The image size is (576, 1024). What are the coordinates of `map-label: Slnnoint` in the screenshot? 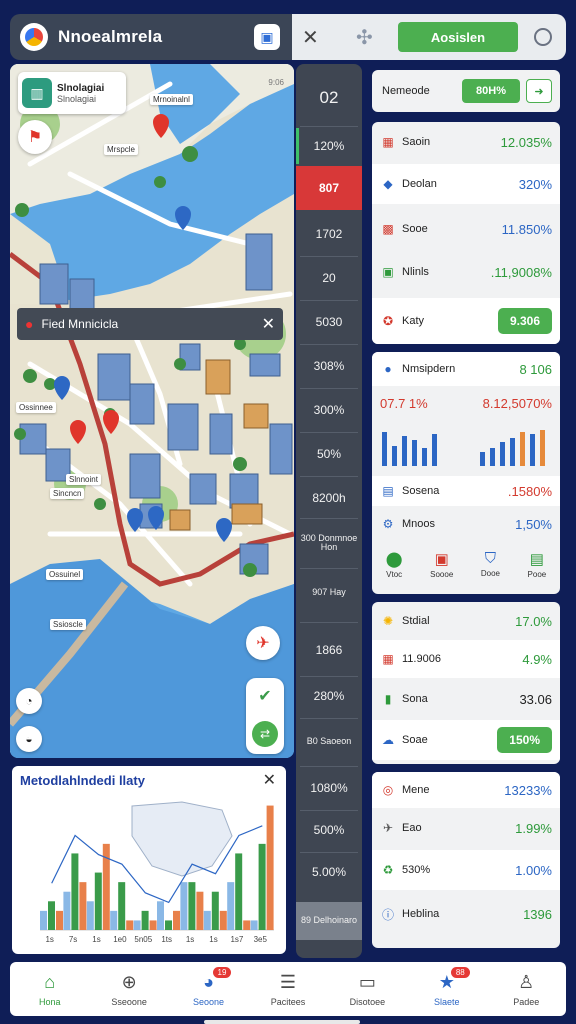 It's located at (83, 479).